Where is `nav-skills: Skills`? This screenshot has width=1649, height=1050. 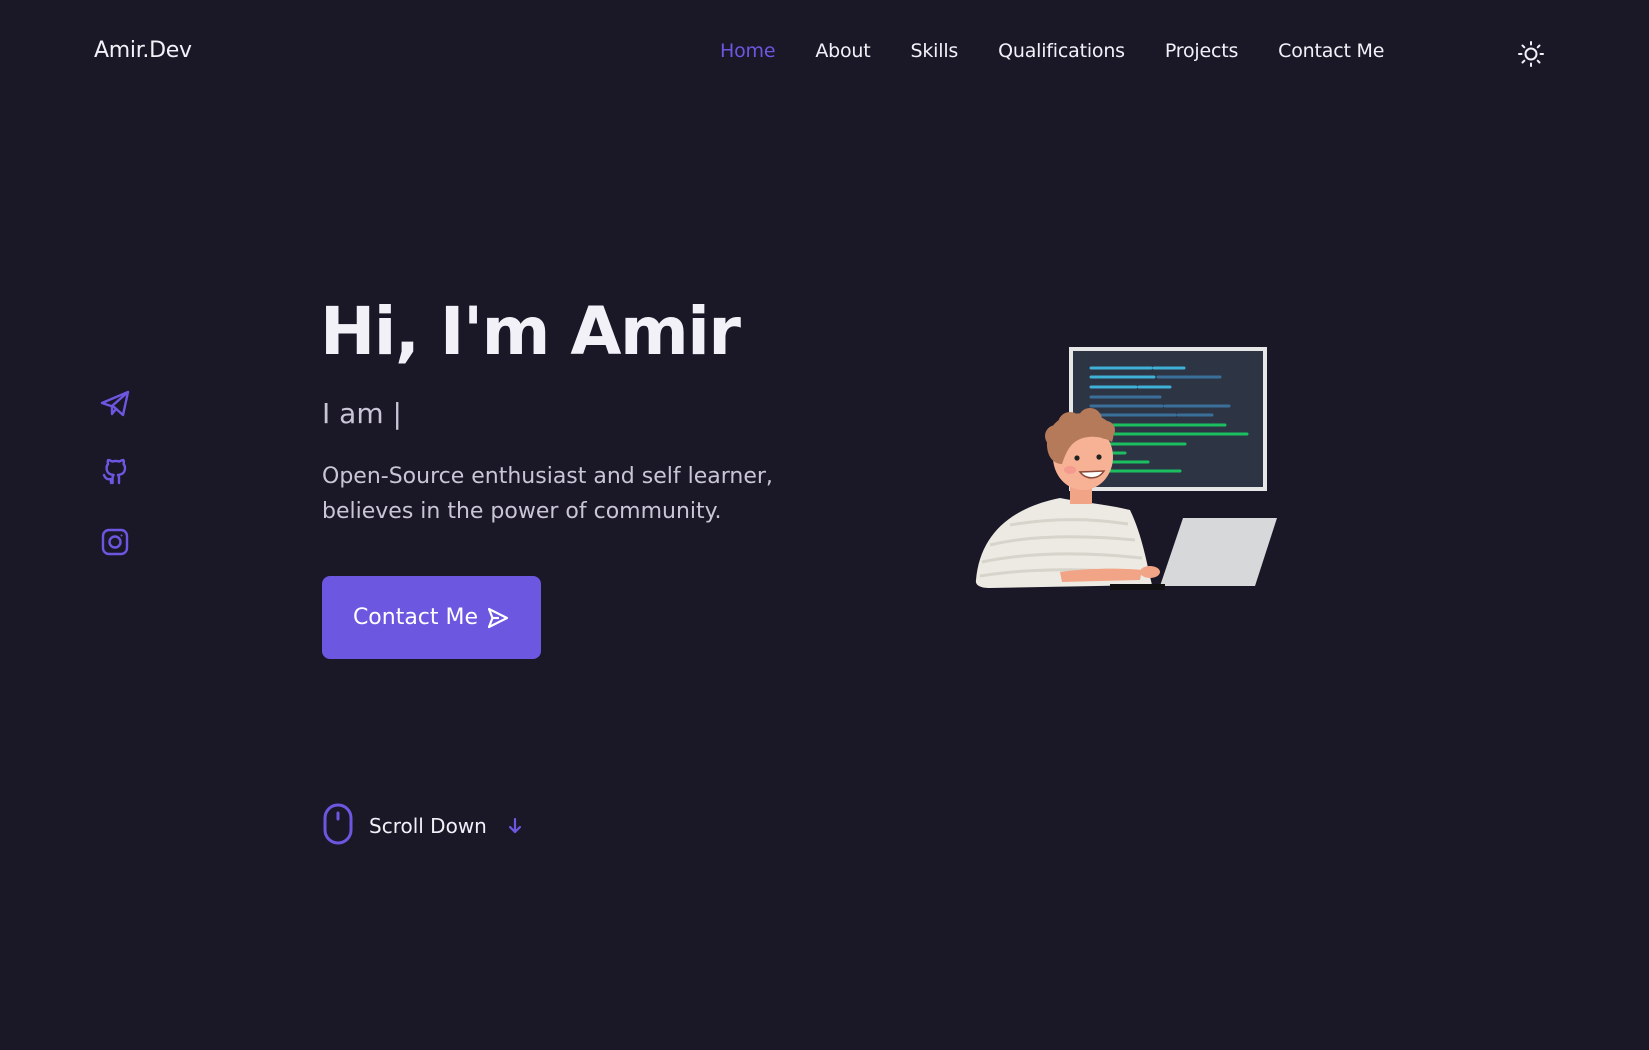
nav-skills: Skills is located at coordinates (935, 51).